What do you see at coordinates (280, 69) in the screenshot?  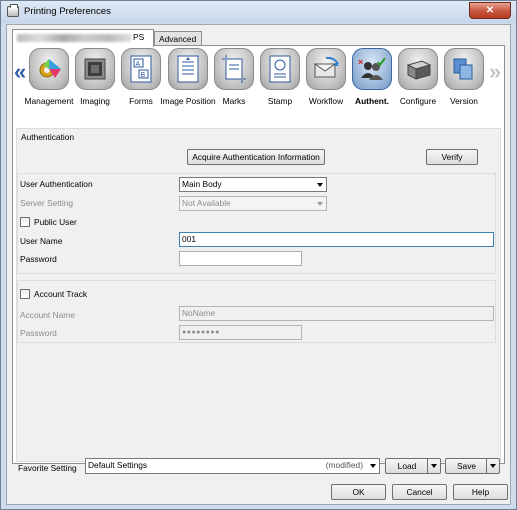 I see `stamp-icon` at bounding box center [280, 69].